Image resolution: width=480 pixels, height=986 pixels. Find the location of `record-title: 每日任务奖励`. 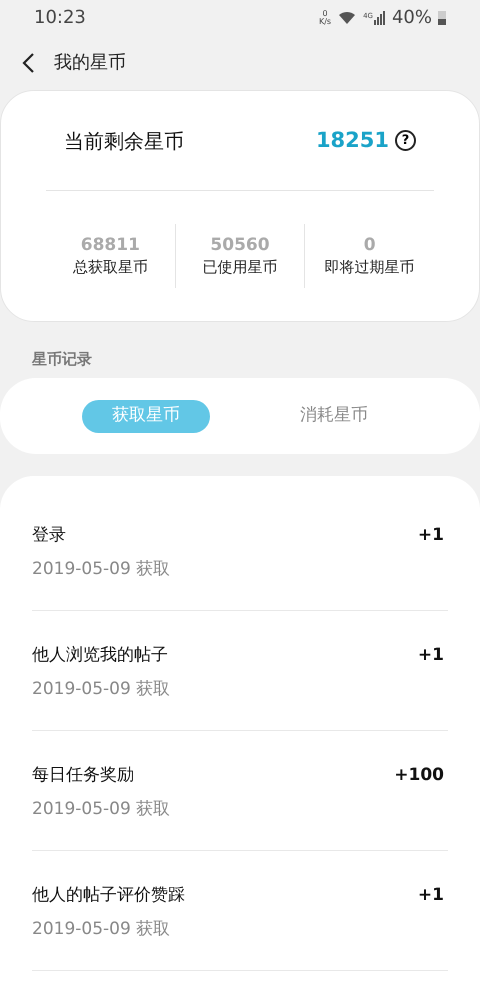

record-title: 每日任务奖励 is located at coordinates (83, 775).